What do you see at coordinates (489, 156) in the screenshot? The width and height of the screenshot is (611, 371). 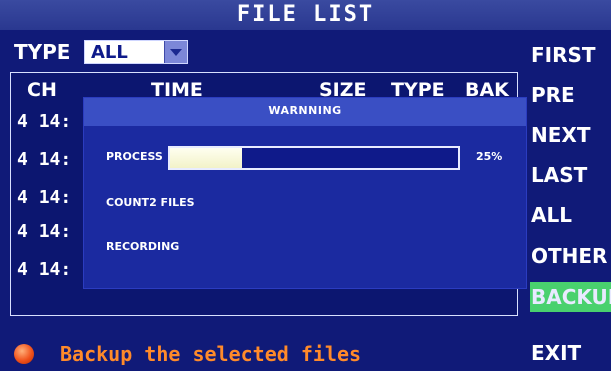 I see `progress-percent: 25%` at bounding box center [489, 156].